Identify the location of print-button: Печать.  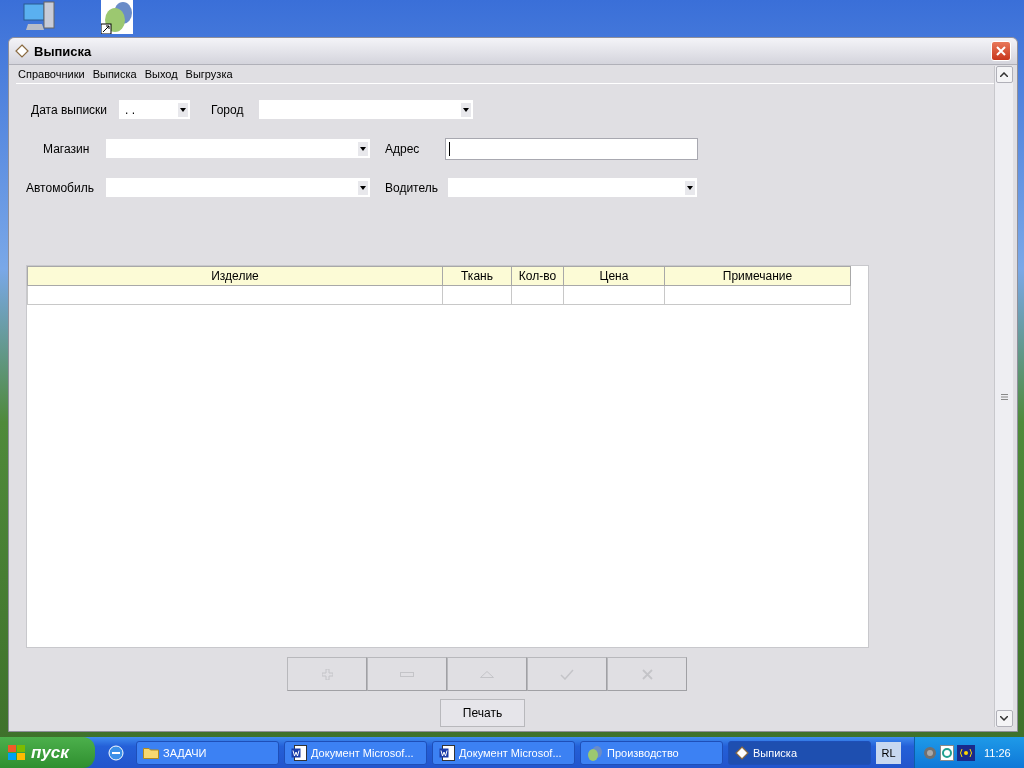
(482, 713).